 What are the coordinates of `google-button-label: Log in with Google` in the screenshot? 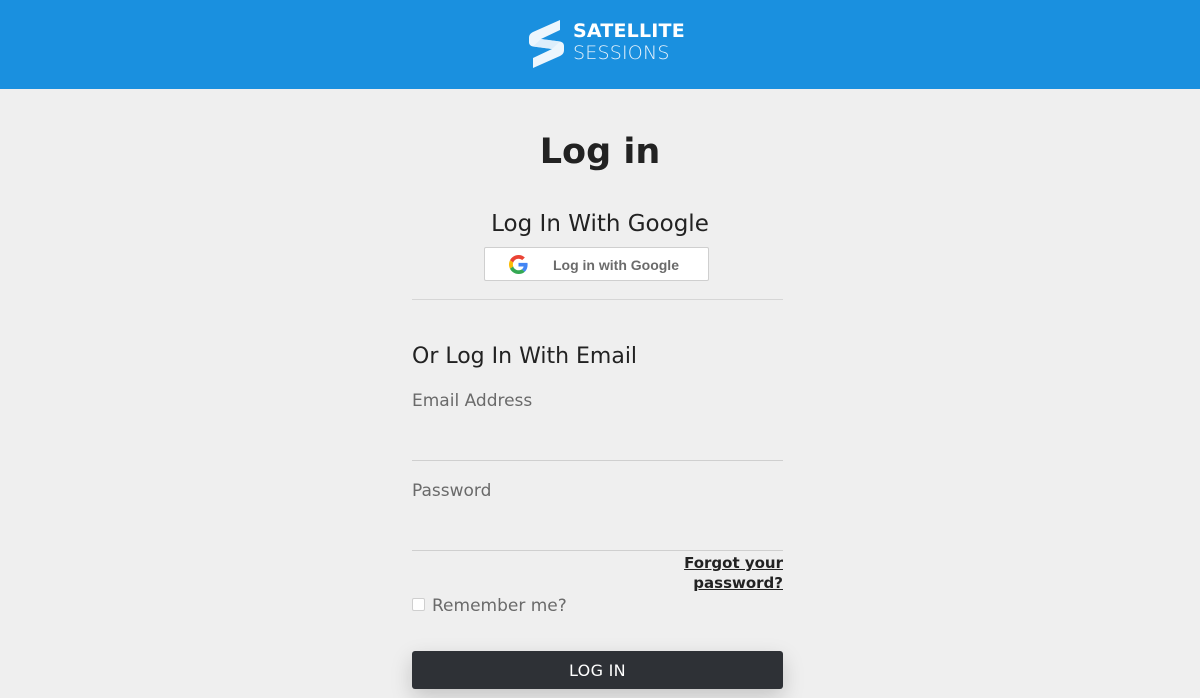 It's located at (616, 265).